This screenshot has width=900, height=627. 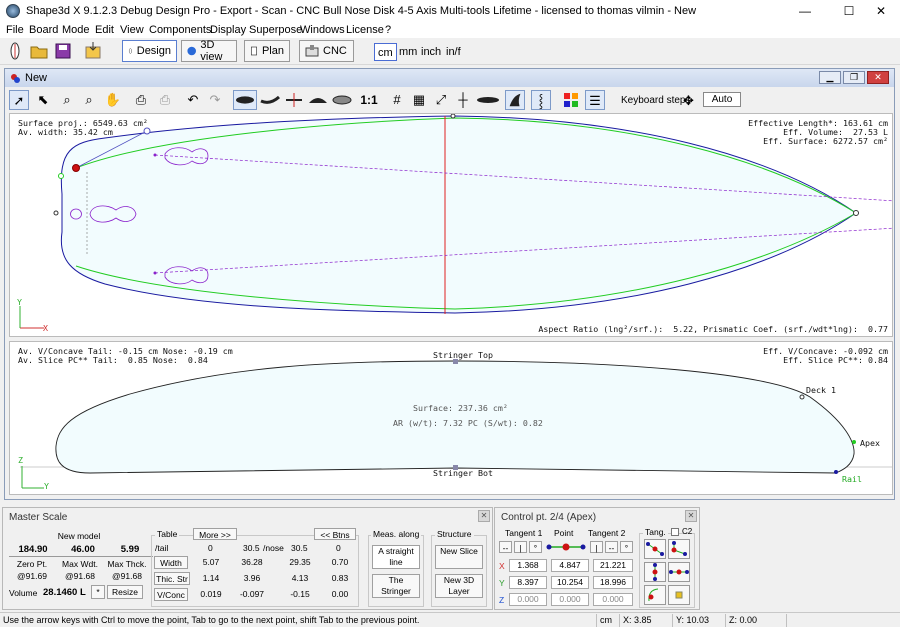 I want to click on menu-display: Display, so click(x=228, y=30).